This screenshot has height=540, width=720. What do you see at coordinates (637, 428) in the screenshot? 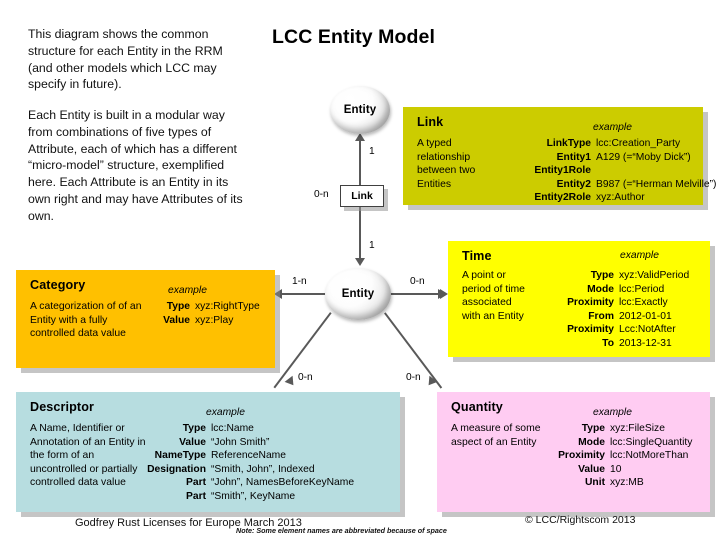
I see `row-value: xyz:FileSize` at bounding box center [637, 428].